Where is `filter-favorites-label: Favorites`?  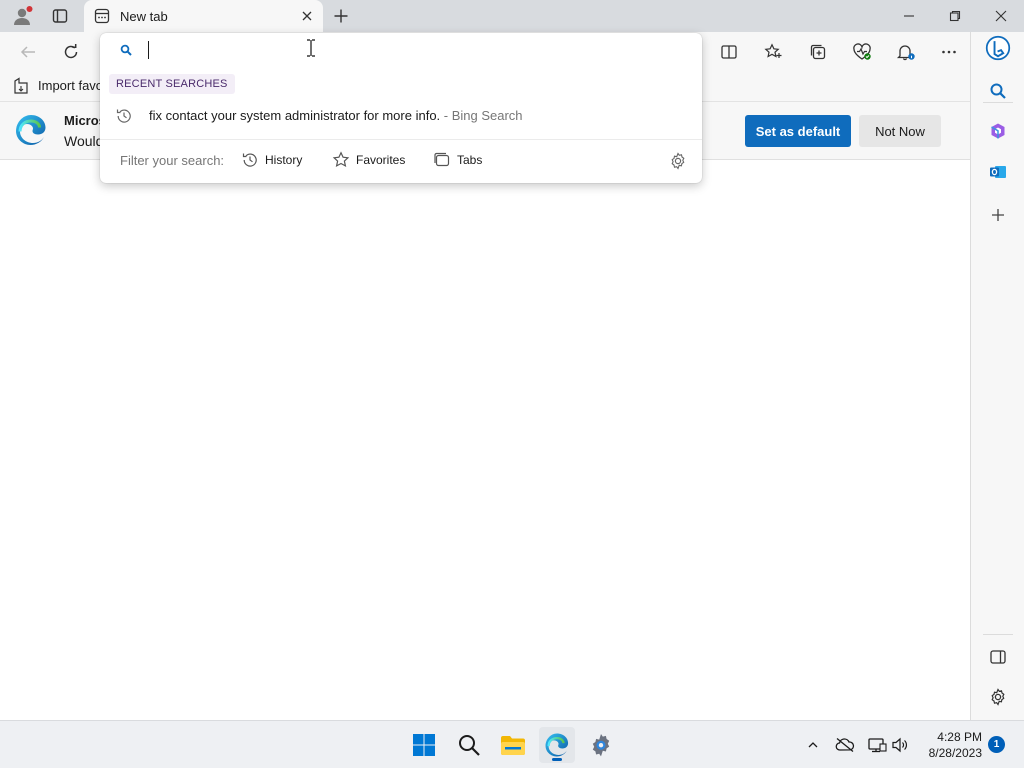 filter-favorites-label: Favorites is located at coordinates (381, 160).